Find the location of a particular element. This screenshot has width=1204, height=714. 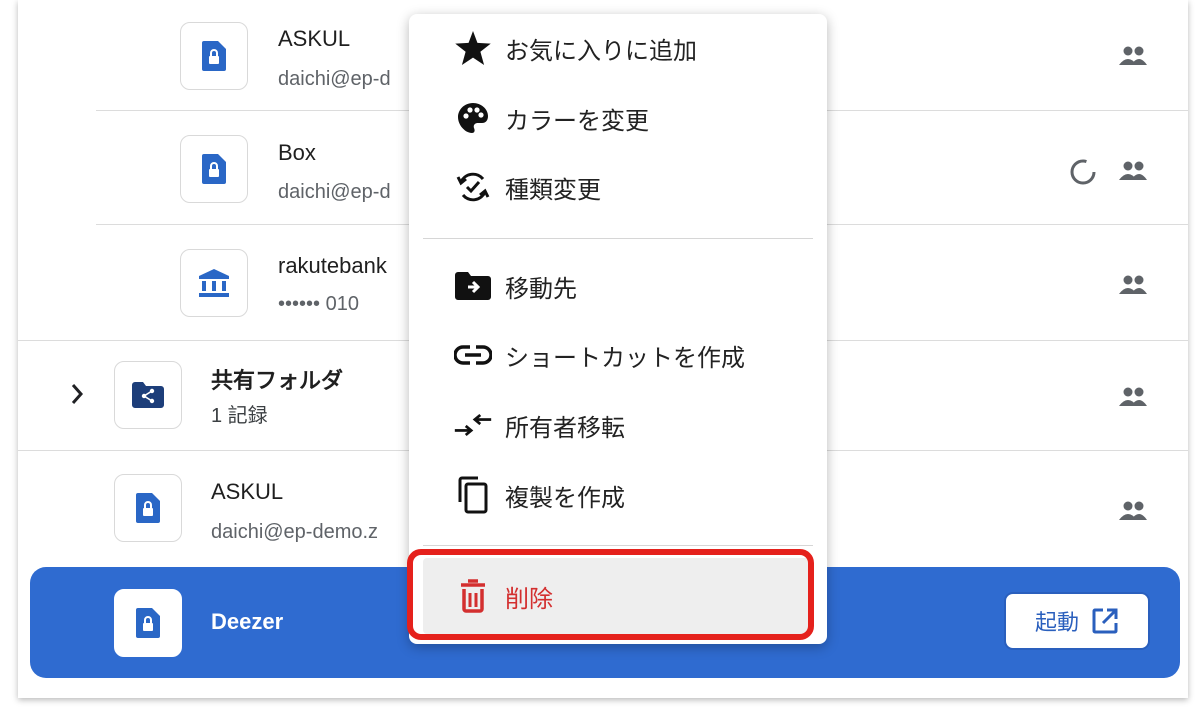

menu-item-change-type: 種類変更 is located at coordinates (618, 187).